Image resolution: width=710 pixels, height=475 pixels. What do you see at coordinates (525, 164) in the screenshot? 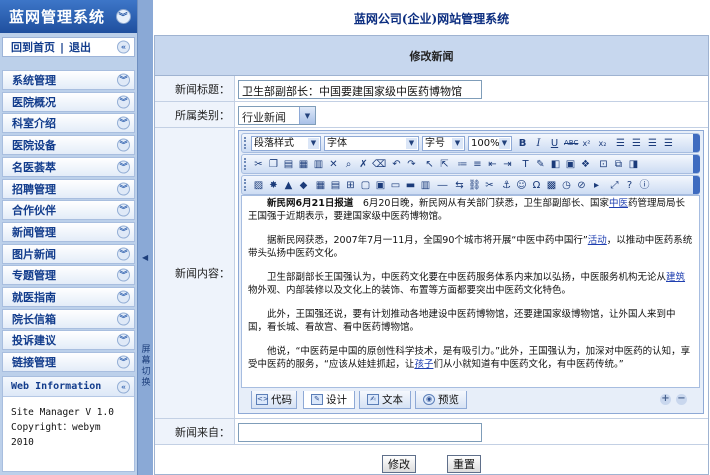
I see `font-color-icon: T` at bounding box center [525, 164].